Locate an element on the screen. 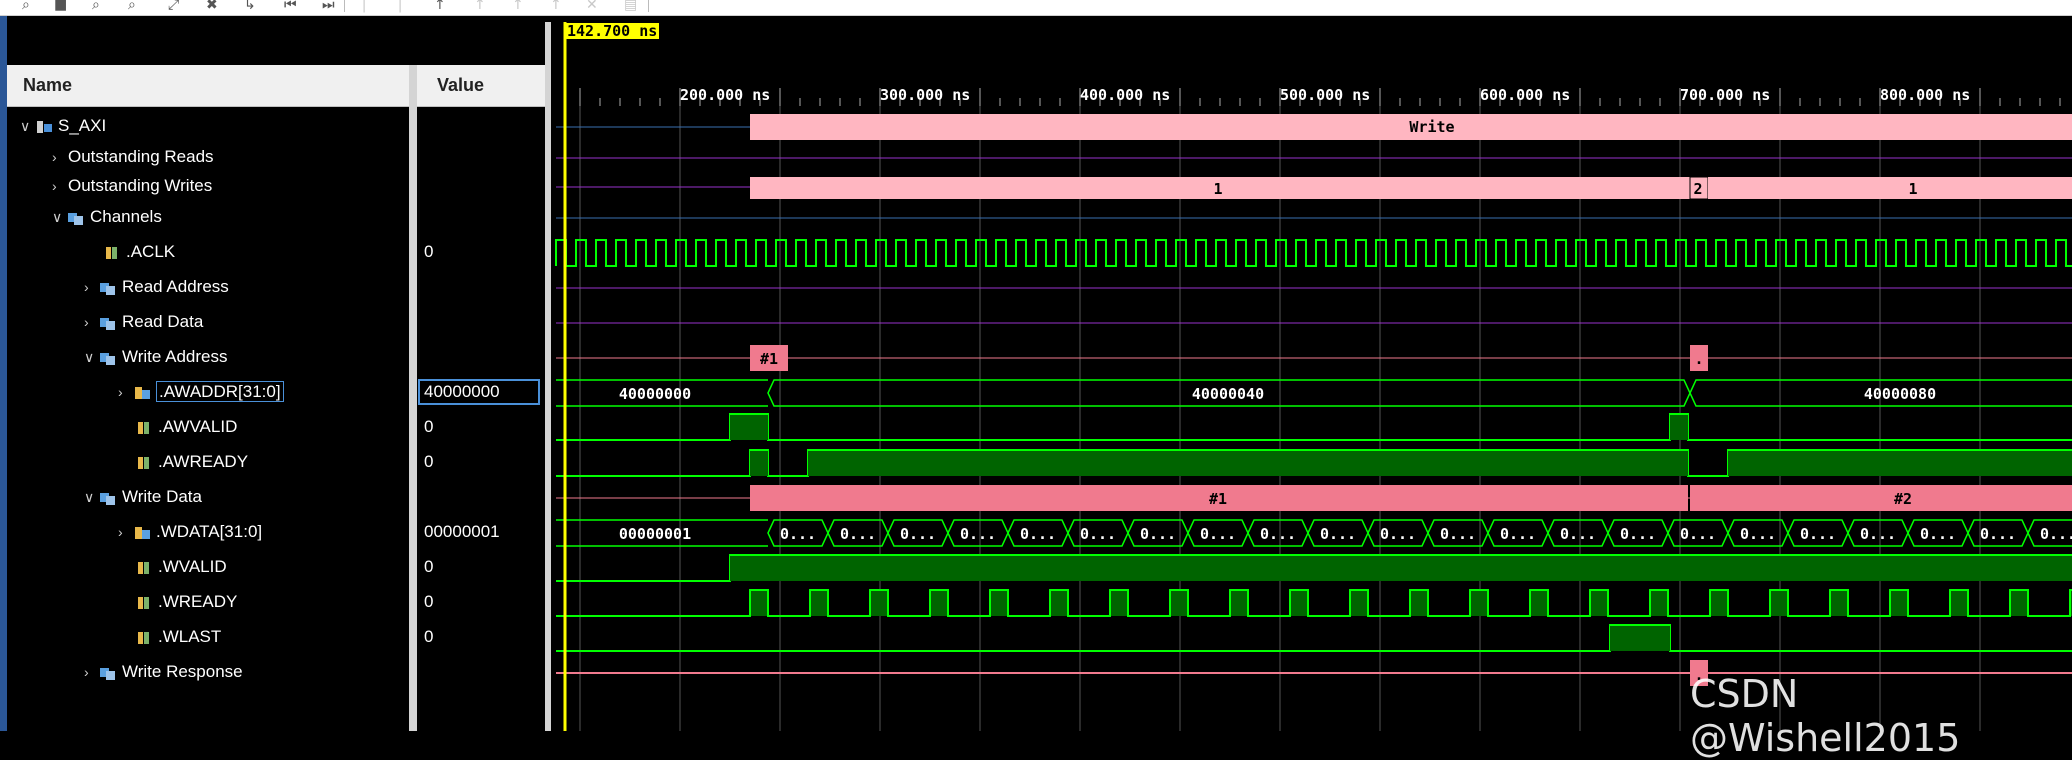 The width and height of the screenshot is (2072, 760). add-marker-icon: ↳ is located at coordinates (250, 6).